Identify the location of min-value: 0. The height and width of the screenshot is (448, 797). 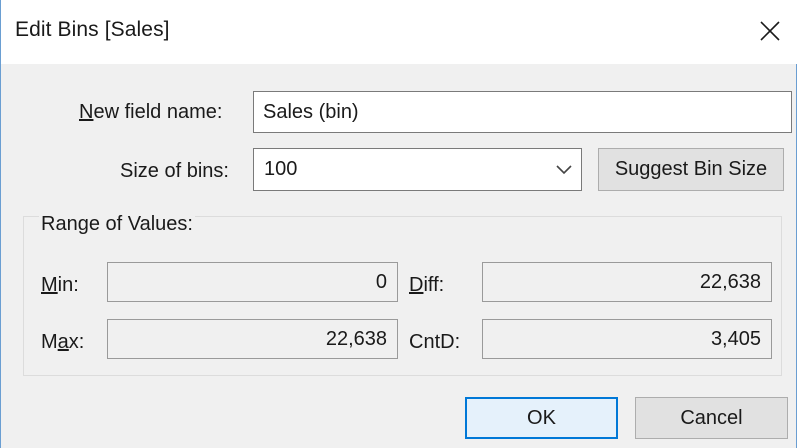
(381, 281).